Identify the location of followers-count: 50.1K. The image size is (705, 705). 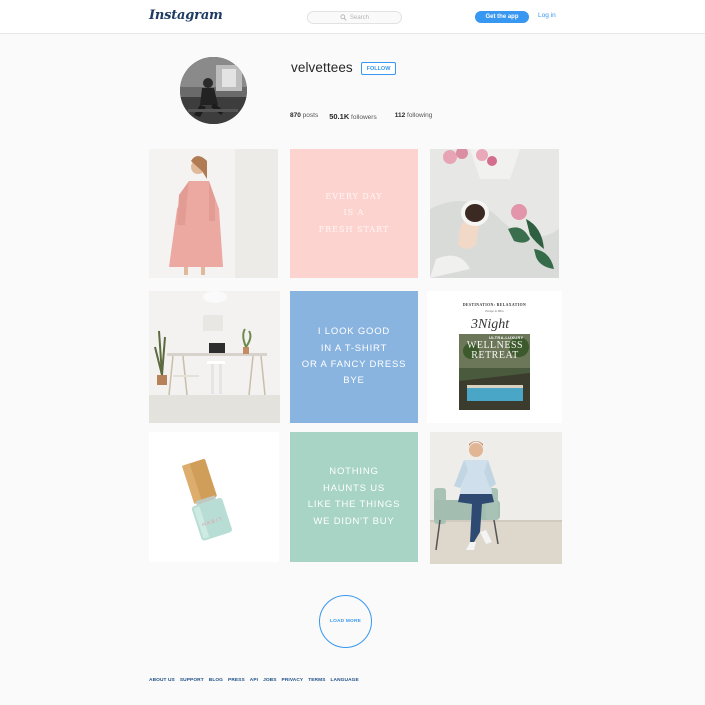
(339, 116).